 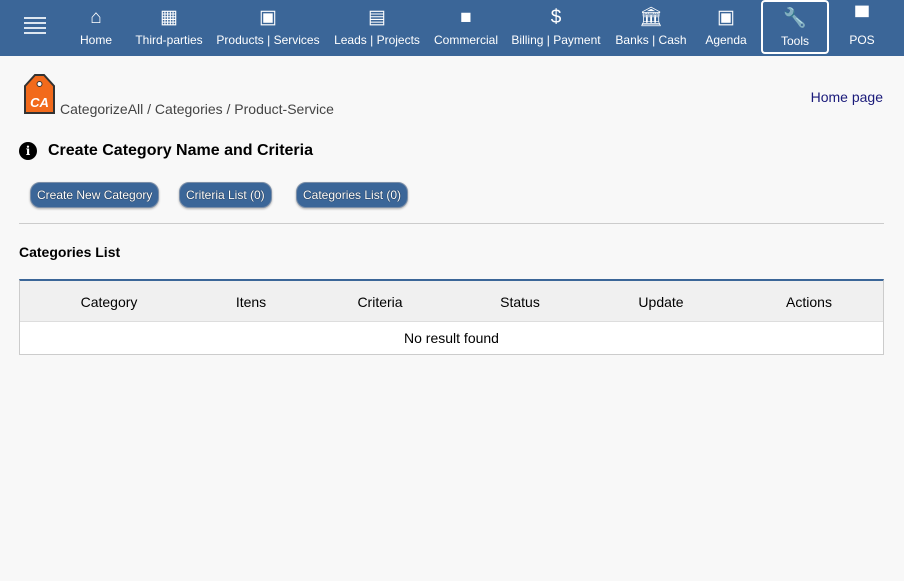 I want to click on nav-agenda: ▣ Agenda, so click(x=725, y=27).